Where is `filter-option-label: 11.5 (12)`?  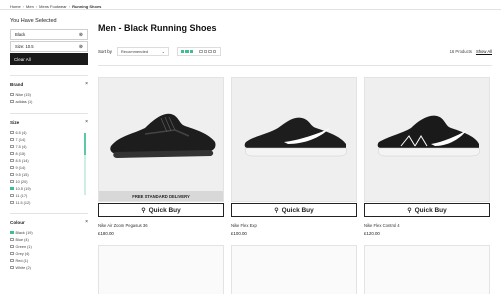
filter-option-label: 11.5 (12) is located at coordinates (23, 202).